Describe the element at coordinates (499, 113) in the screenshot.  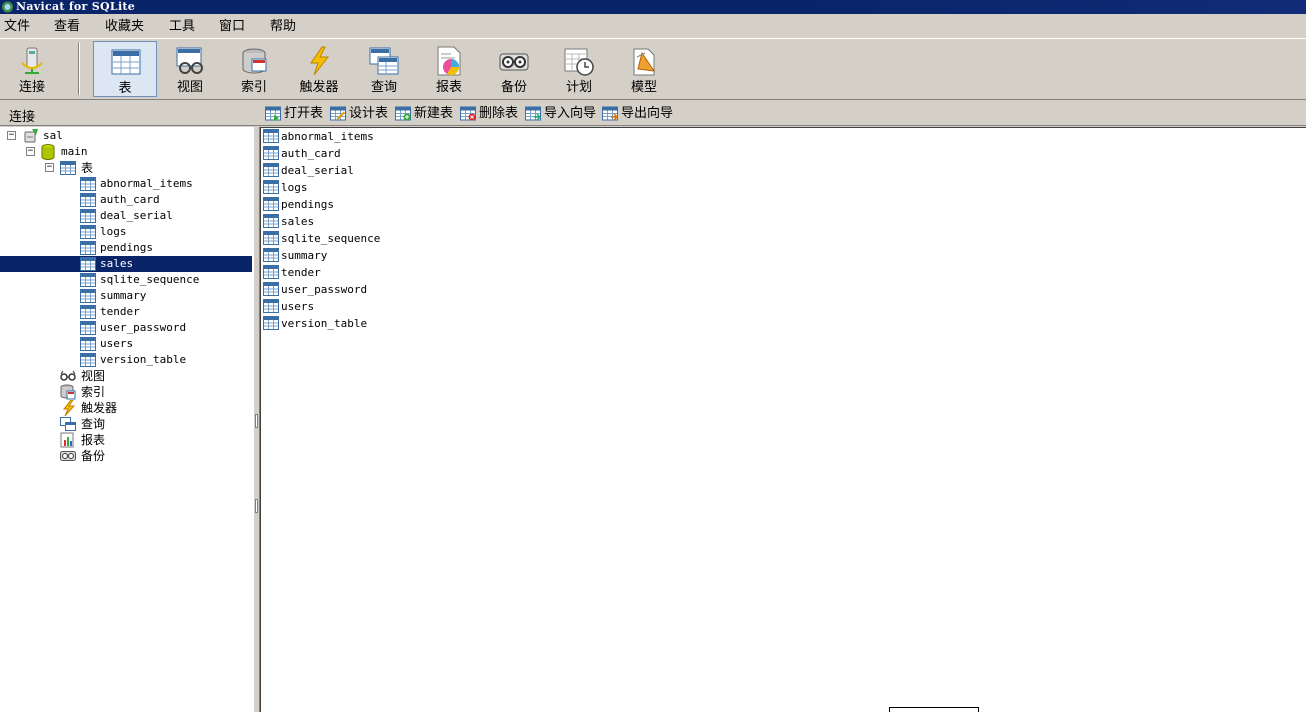
I see `delete-table-label: 删除表` at that location.